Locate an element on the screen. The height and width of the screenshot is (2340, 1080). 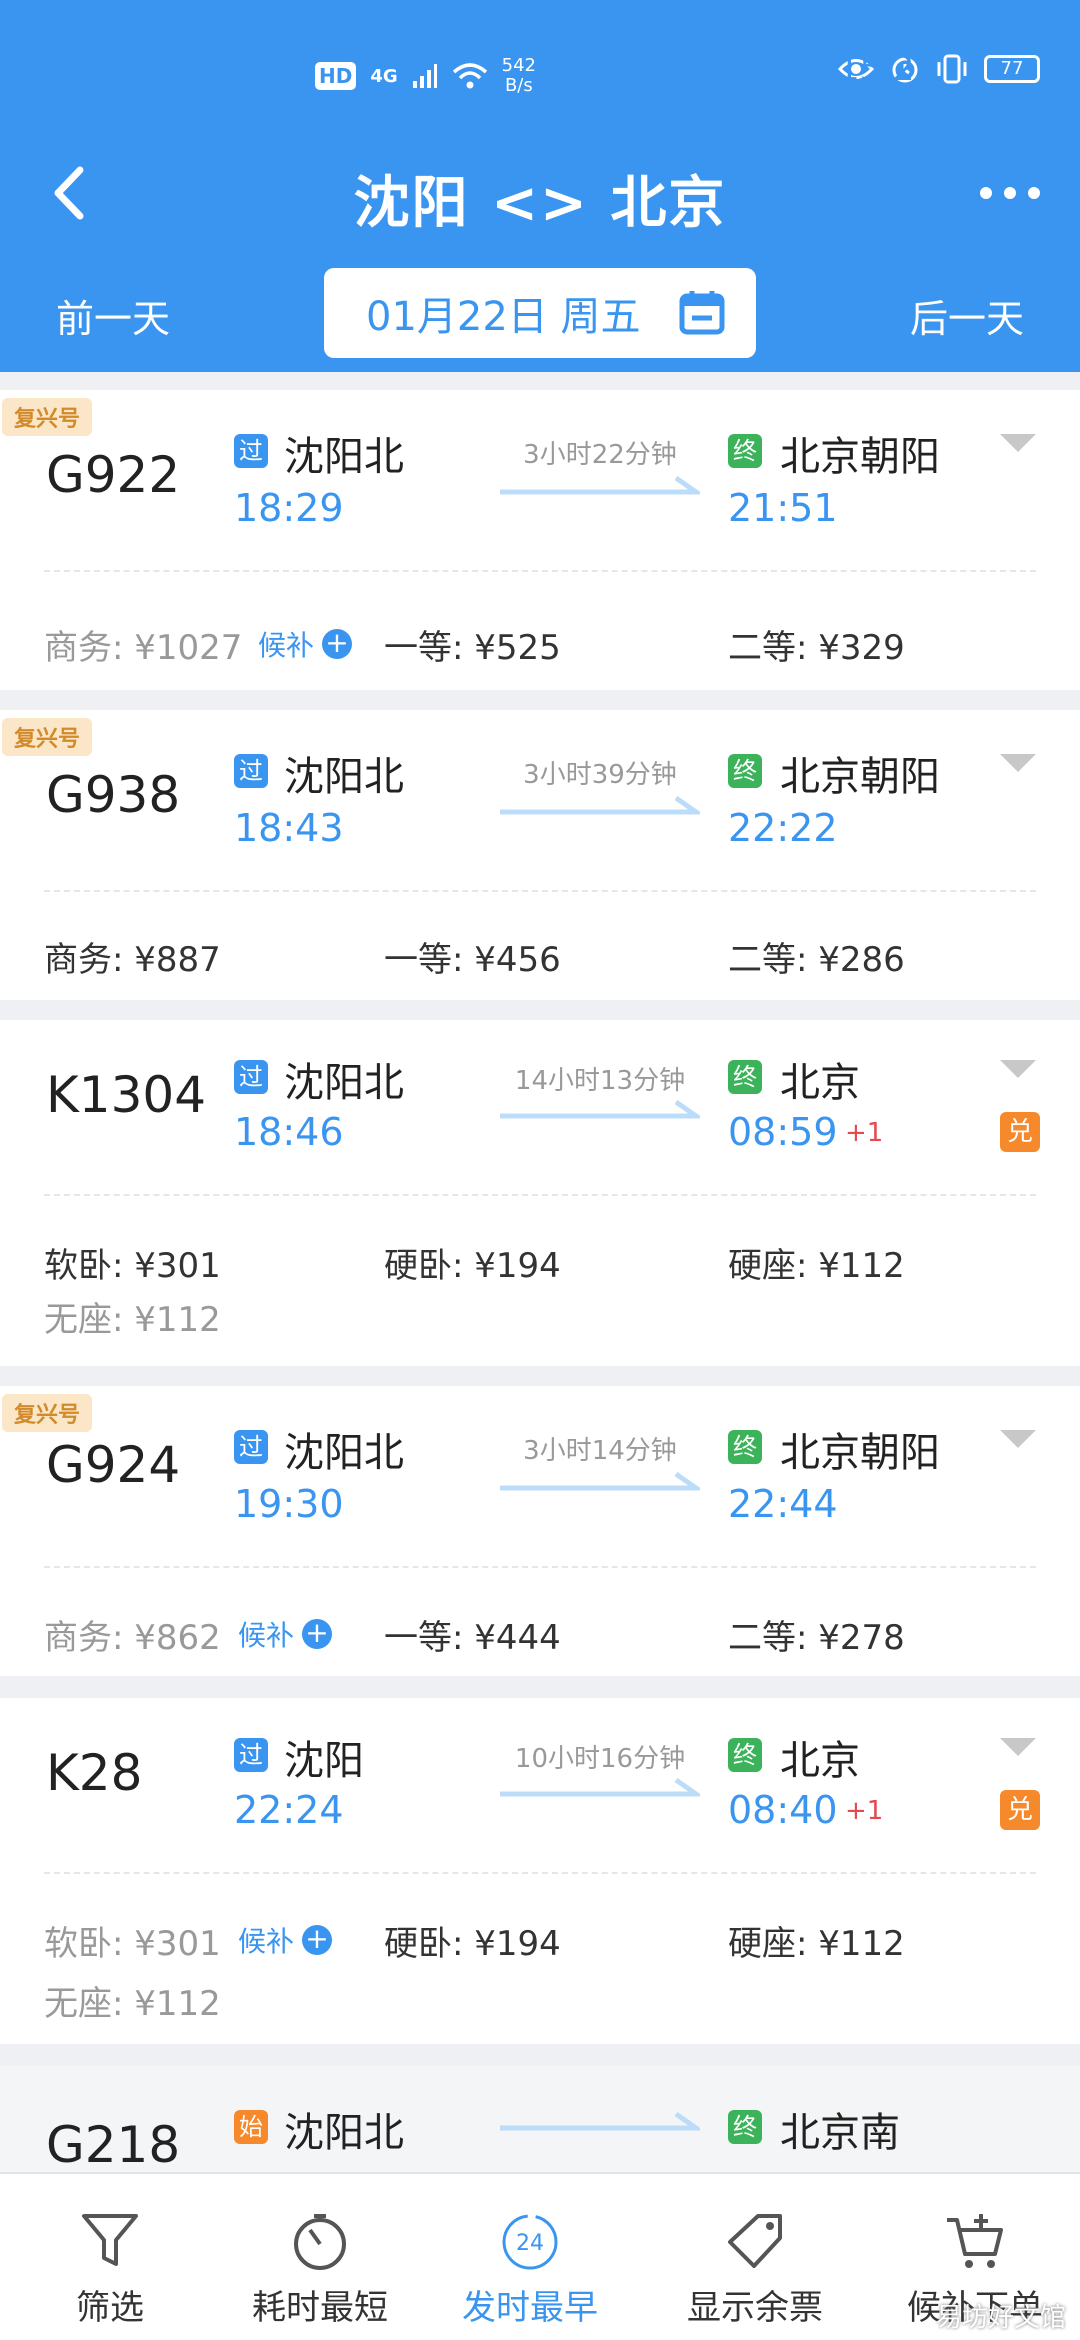
date-row: 前一天 01月22日 周五 后一天 is located at coordinates (540, 313).